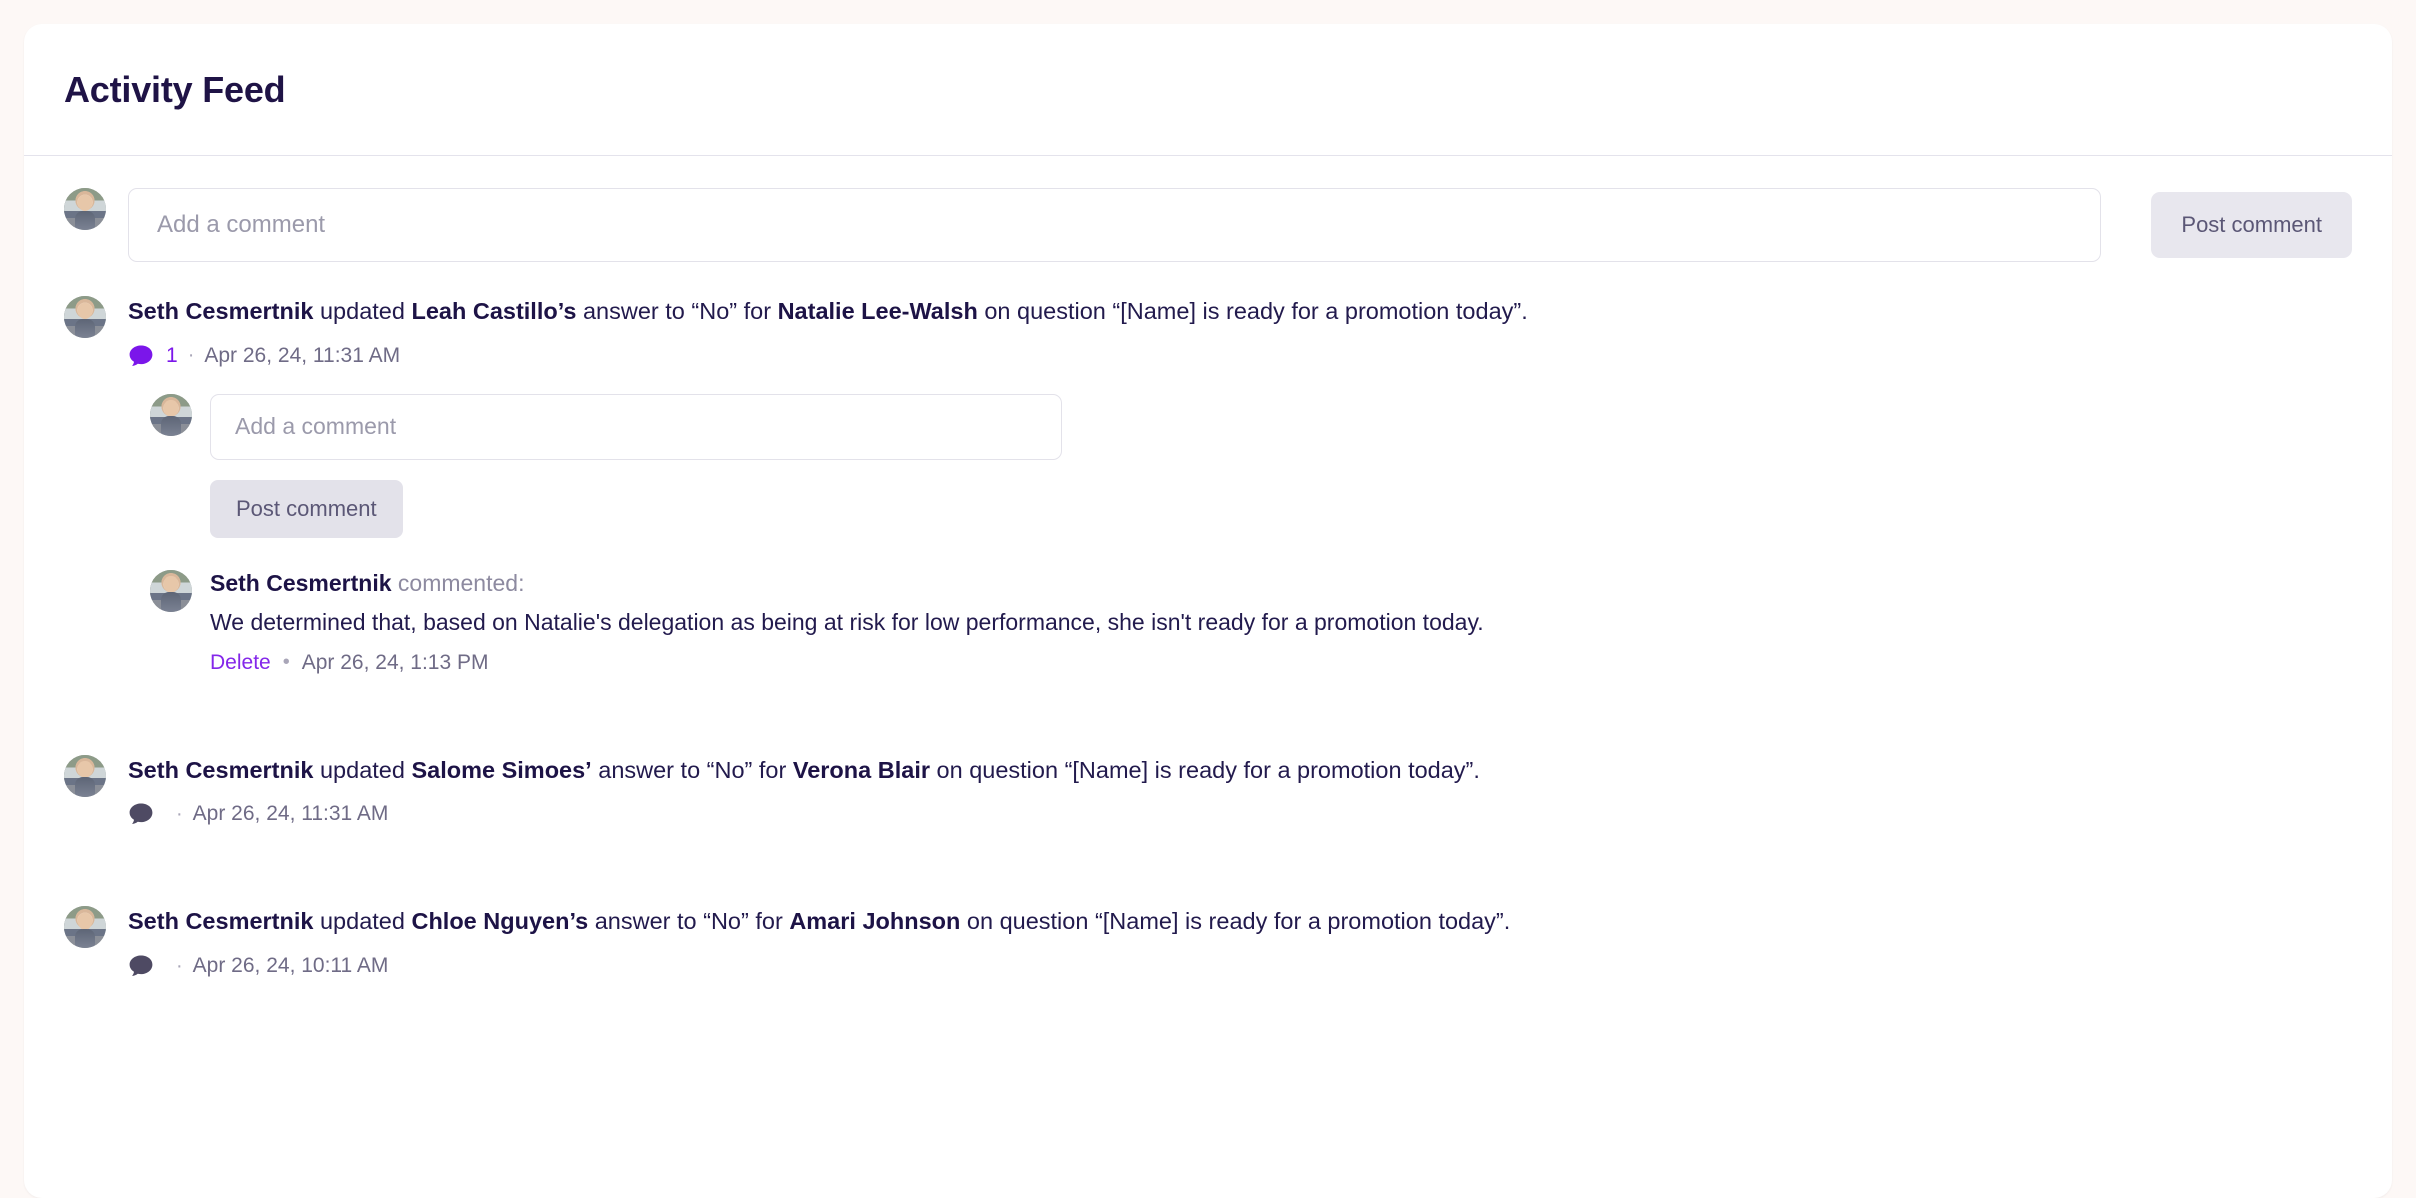  I want to click on thread-spacer, so click(1240, 701).